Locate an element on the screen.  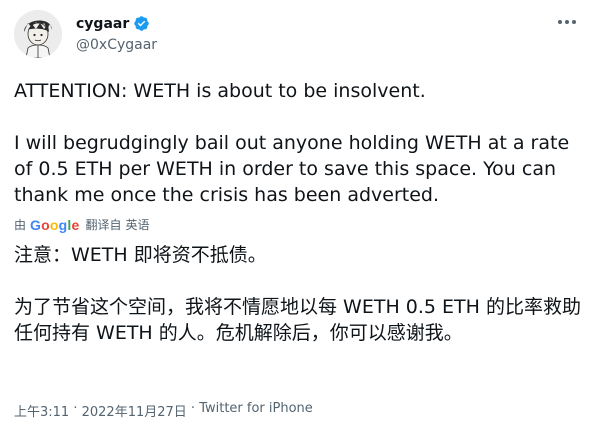
translation-attribution: 由 Google 翻译自 英语 is located at coordinates (82, 224).